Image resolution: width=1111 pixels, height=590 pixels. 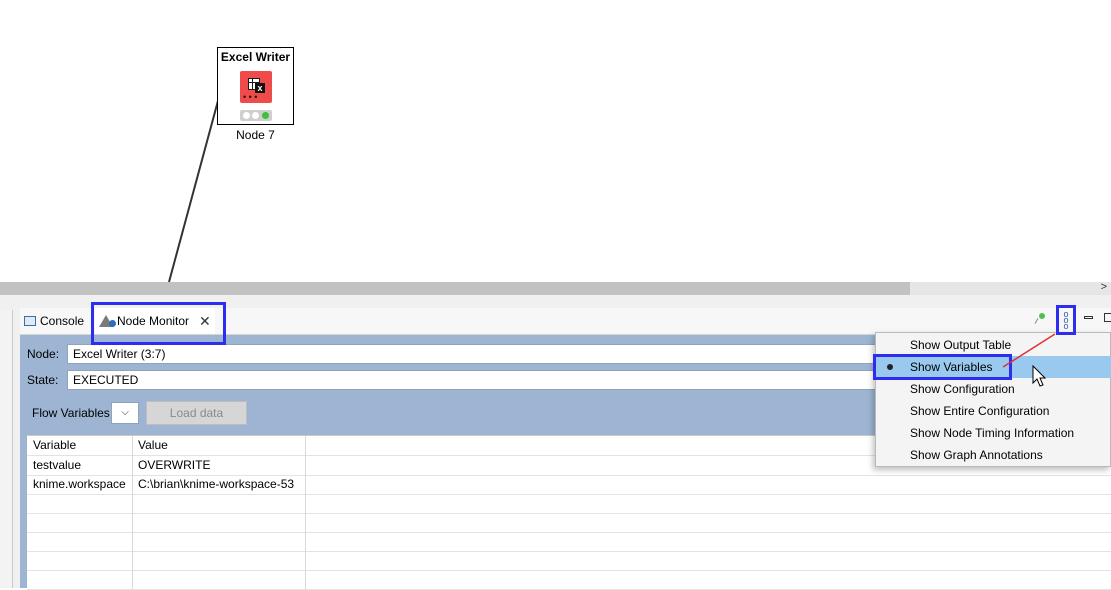 What do you see at coordinates (218, 445) in the screenshot?
I see `column-header-value: Value` at bounding box center [218, 445].